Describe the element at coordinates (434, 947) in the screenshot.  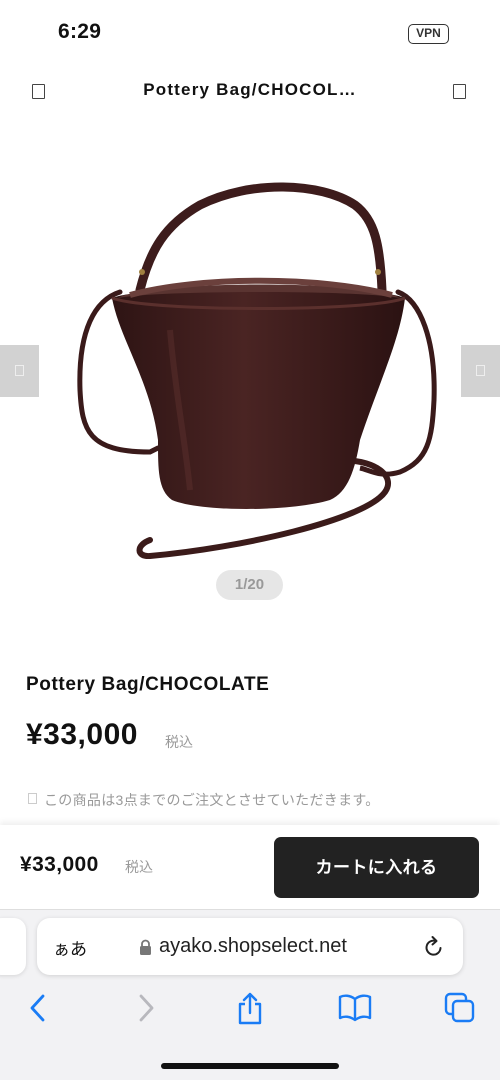
I see `reload-icon` at that location.